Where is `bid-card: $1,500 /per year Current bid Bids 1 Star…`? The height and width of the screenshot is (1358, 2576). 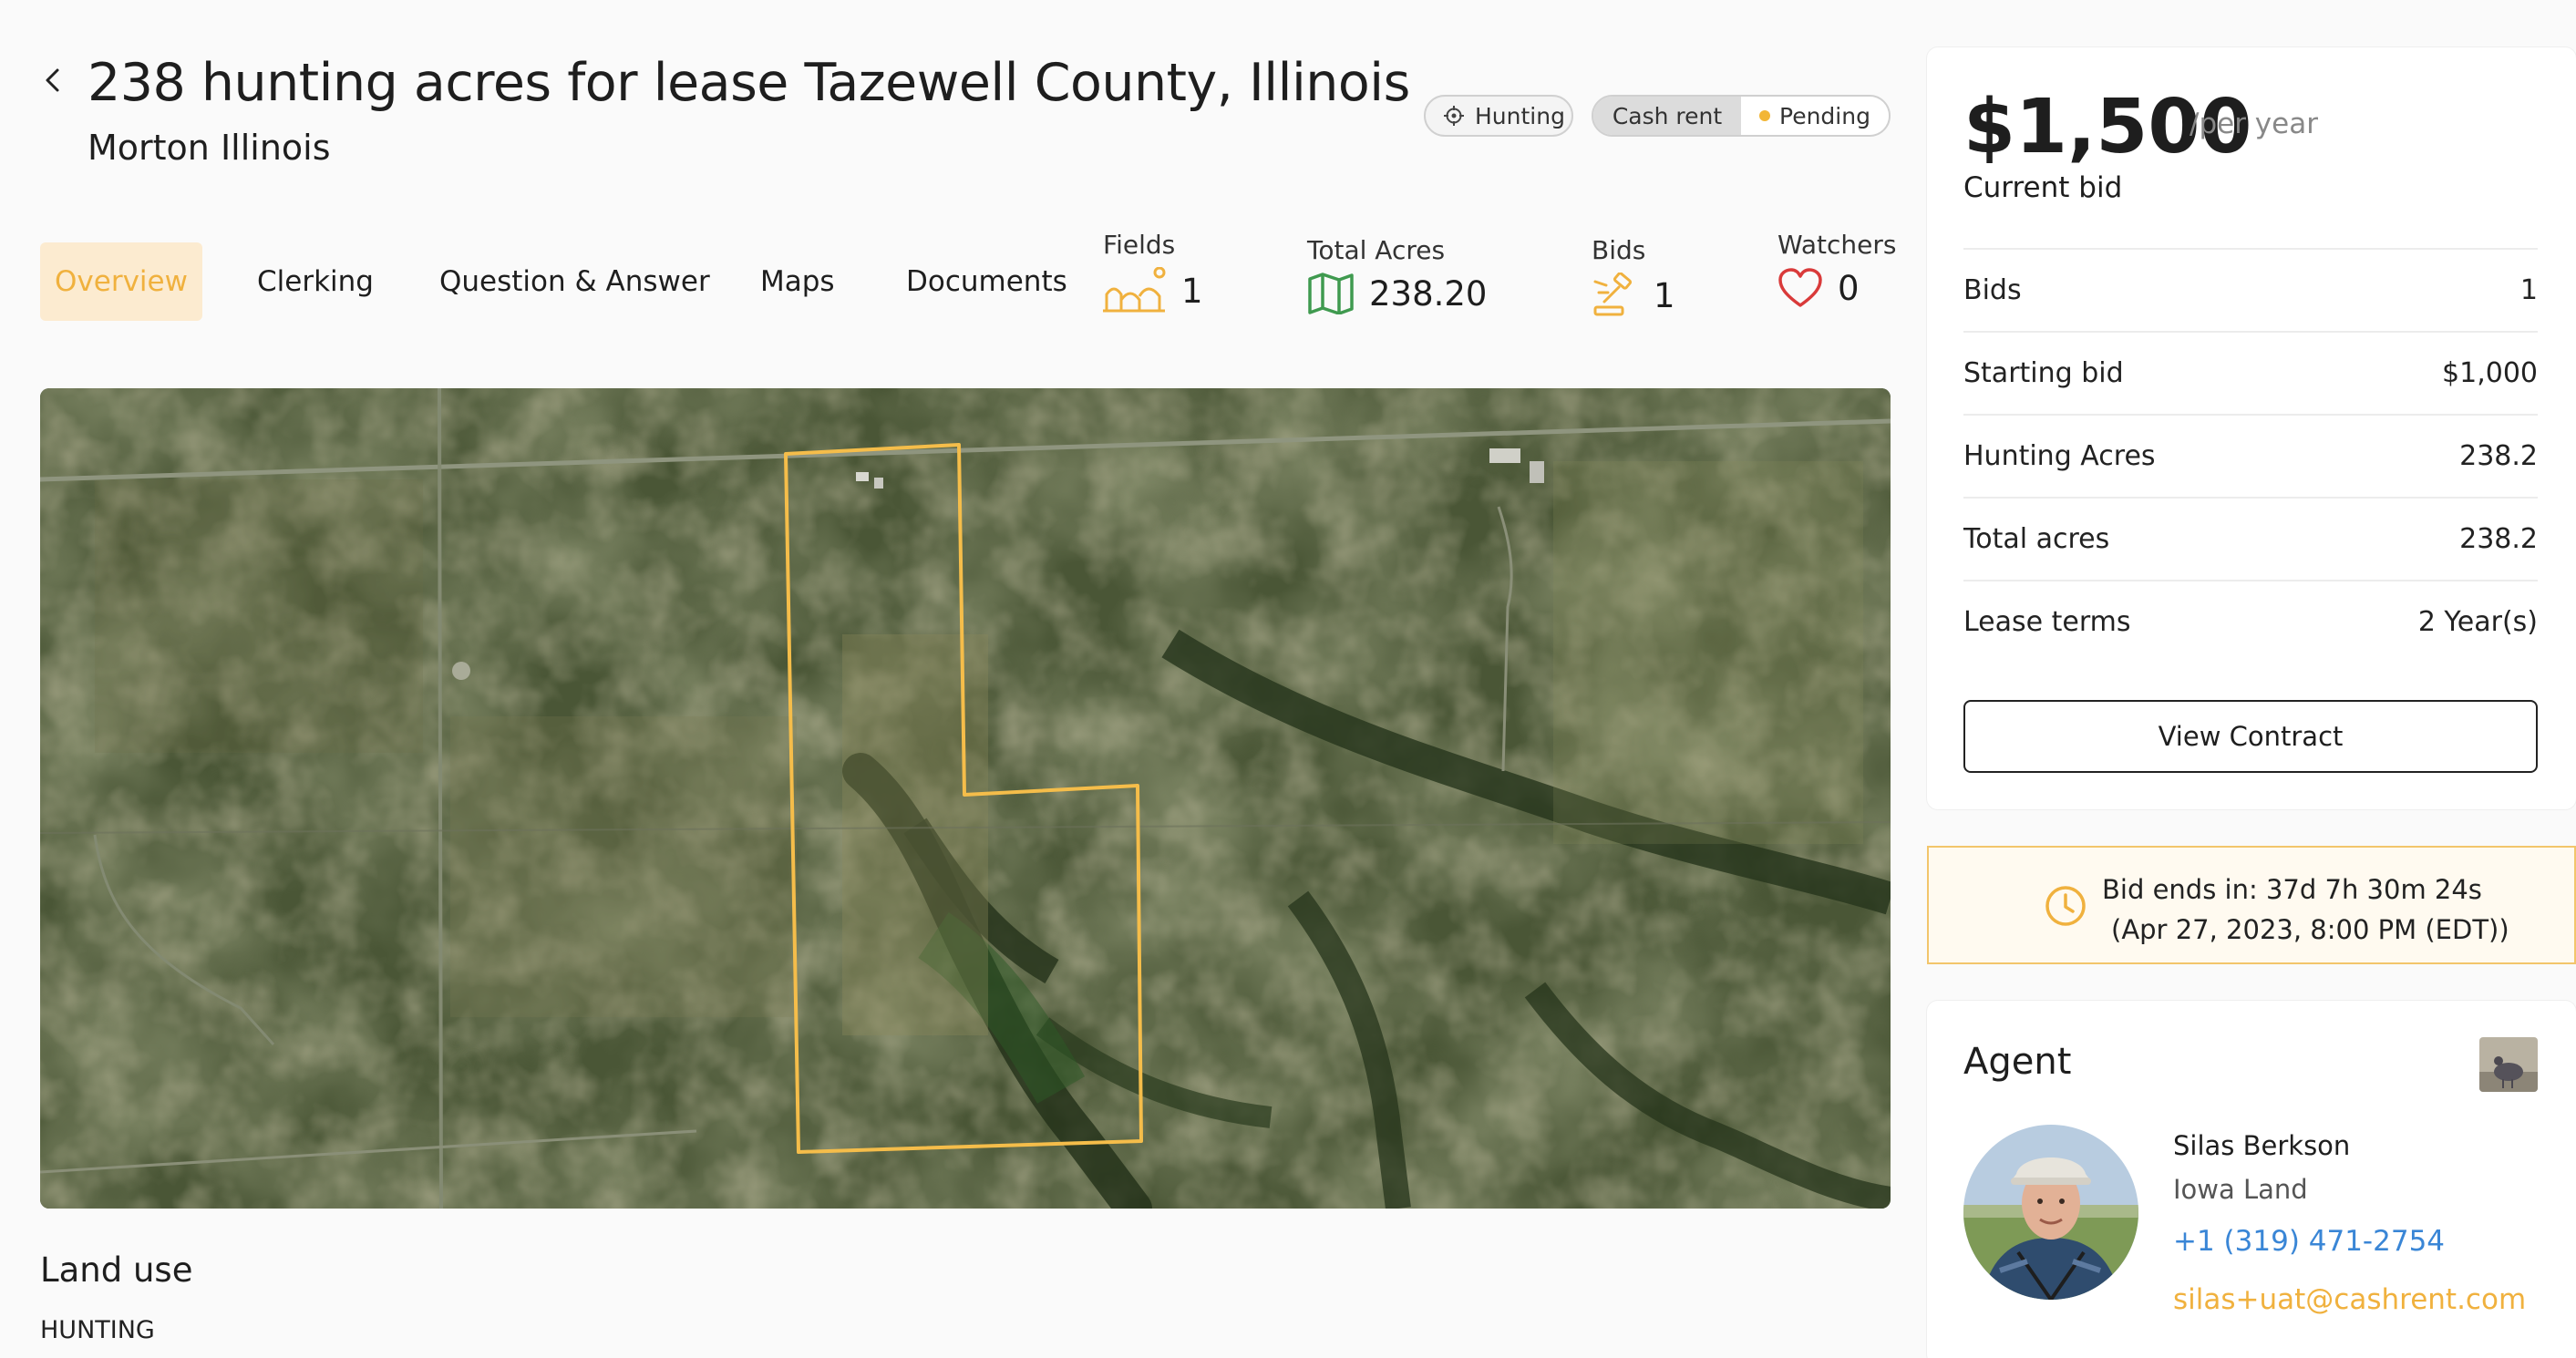 bid-card: $1,500 /per year Current bid Bids 1 Star… is located at coordinates (2251, 428).